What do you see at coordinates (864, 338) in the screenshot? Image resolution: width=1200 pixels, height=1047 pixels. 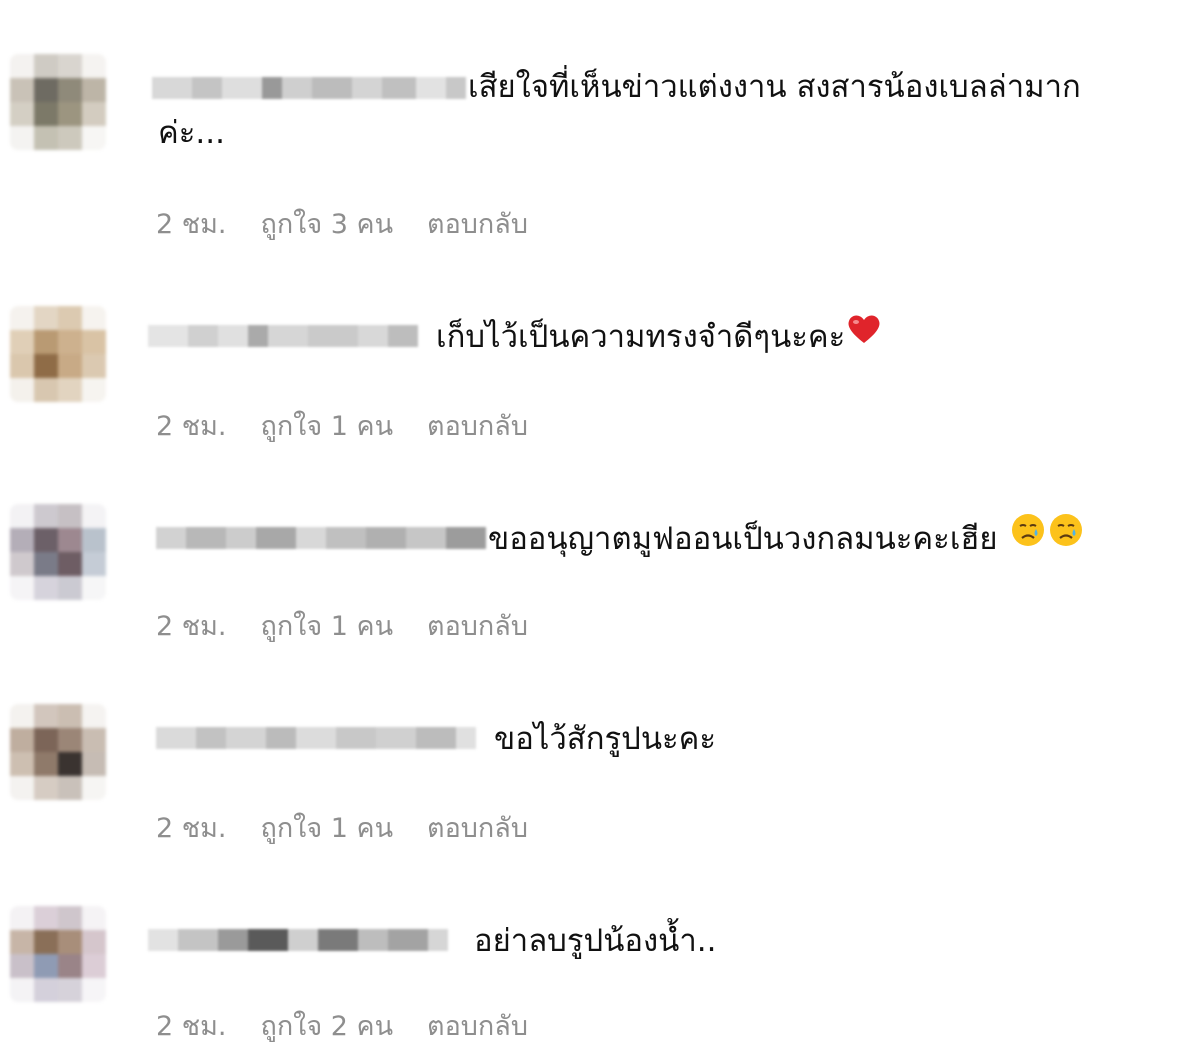 I see `red-heart-icon` at bounding box center [864, 338].